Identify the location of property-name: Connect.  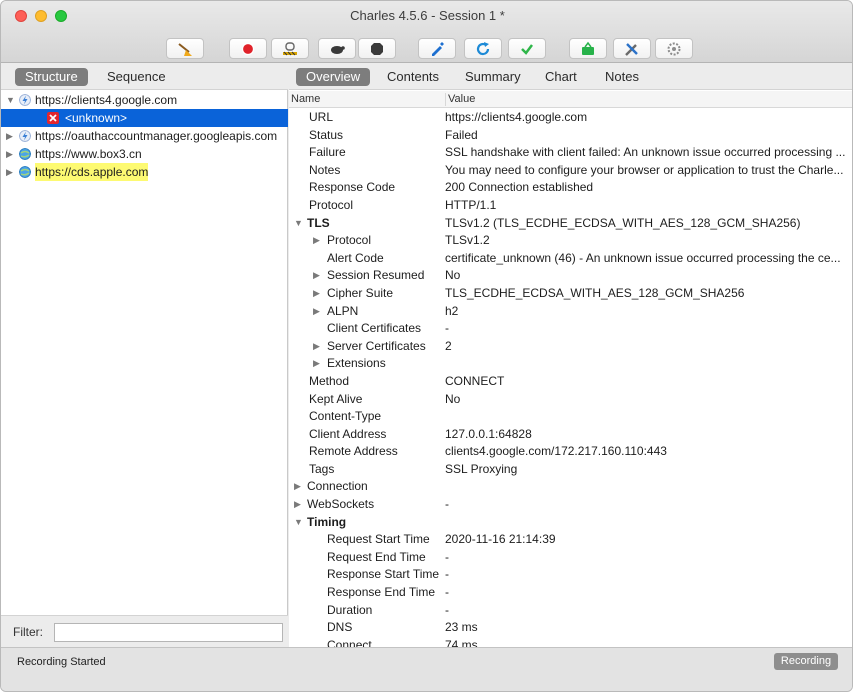
(349, 642).